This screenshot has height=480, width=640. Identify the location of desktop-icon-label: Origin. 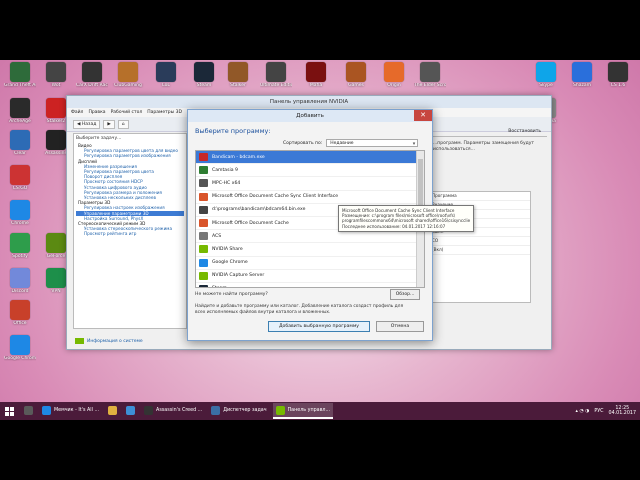
(394, 85).